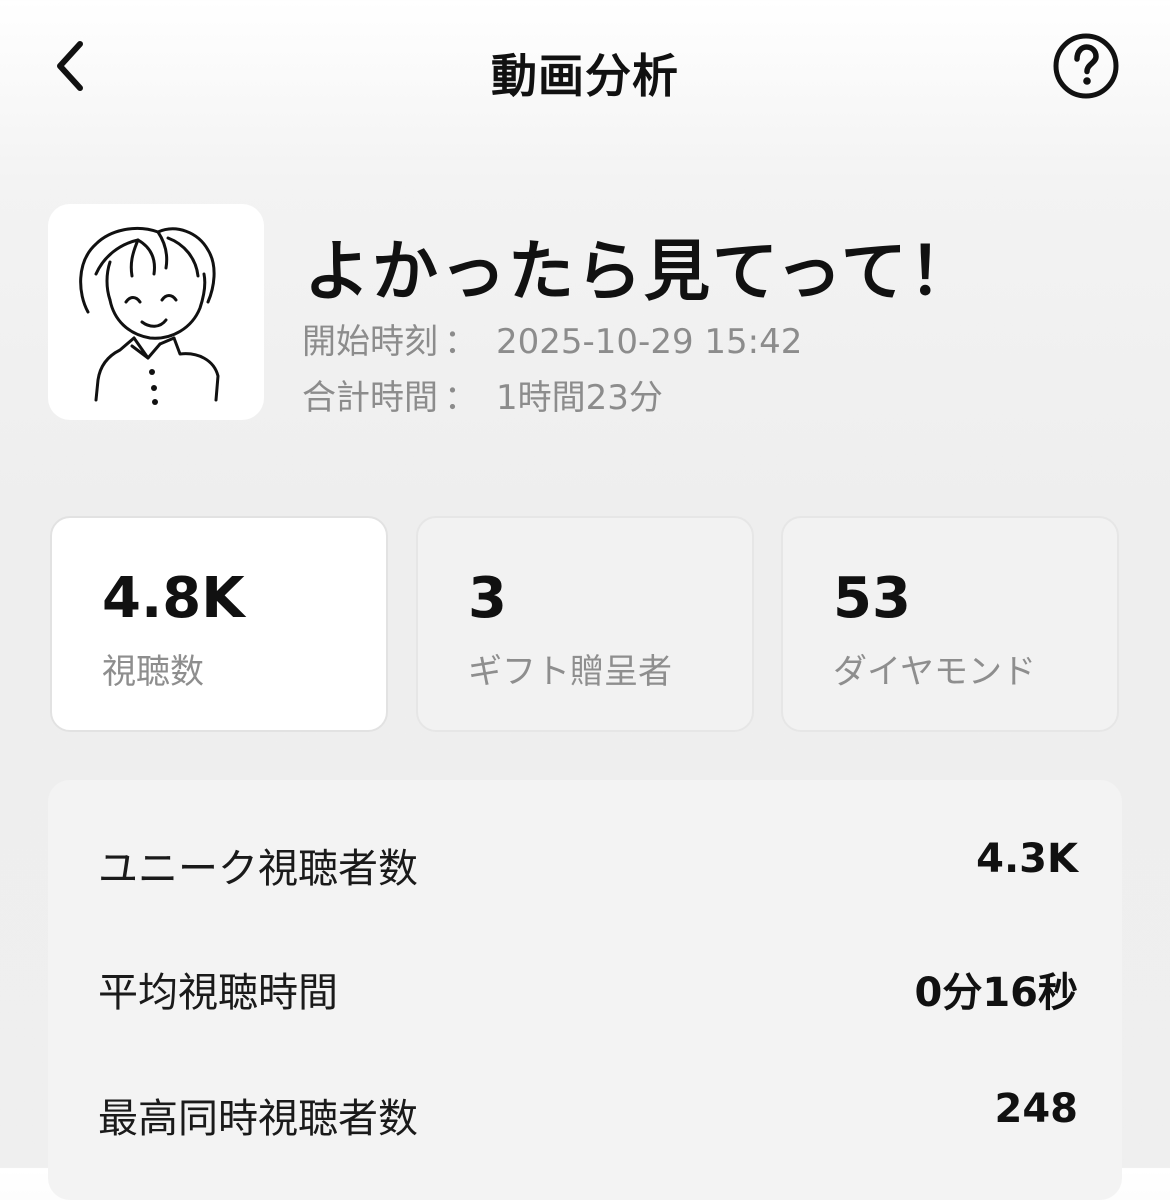 This screenshot has width=1170, height=1200. What do you see at coordinates (588, 866) in the screenshot?
I see `metric-row-unique-viewers: ユニーク視聴者数 4.3K` at bounding box center [588, 866].